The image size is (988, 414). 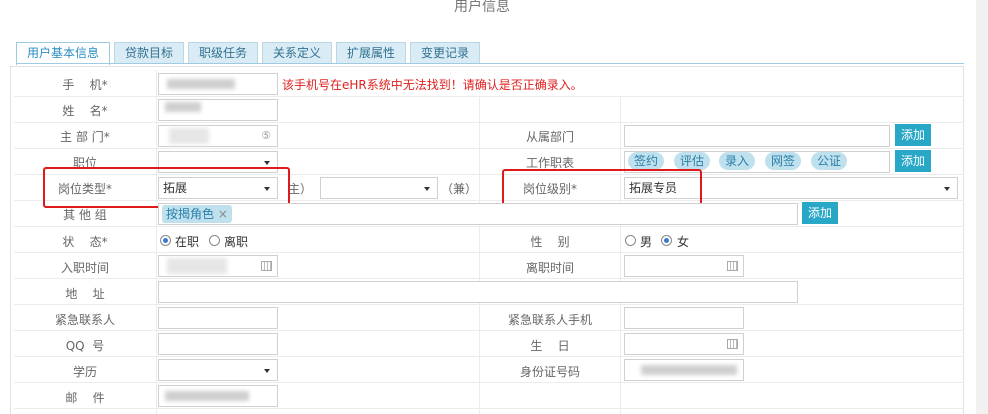 What do you see at coordinates (236, 241) in the screenshot?
I see `status-option-left: 离职` at bounding box center [236, 241].